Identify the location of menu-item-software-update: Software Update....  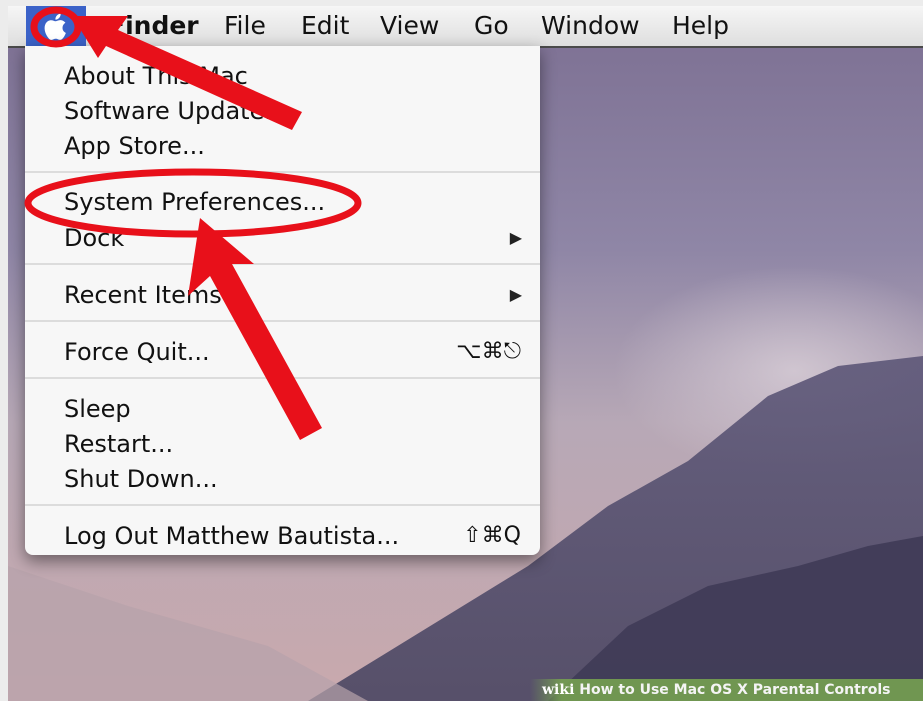
(175, 111).